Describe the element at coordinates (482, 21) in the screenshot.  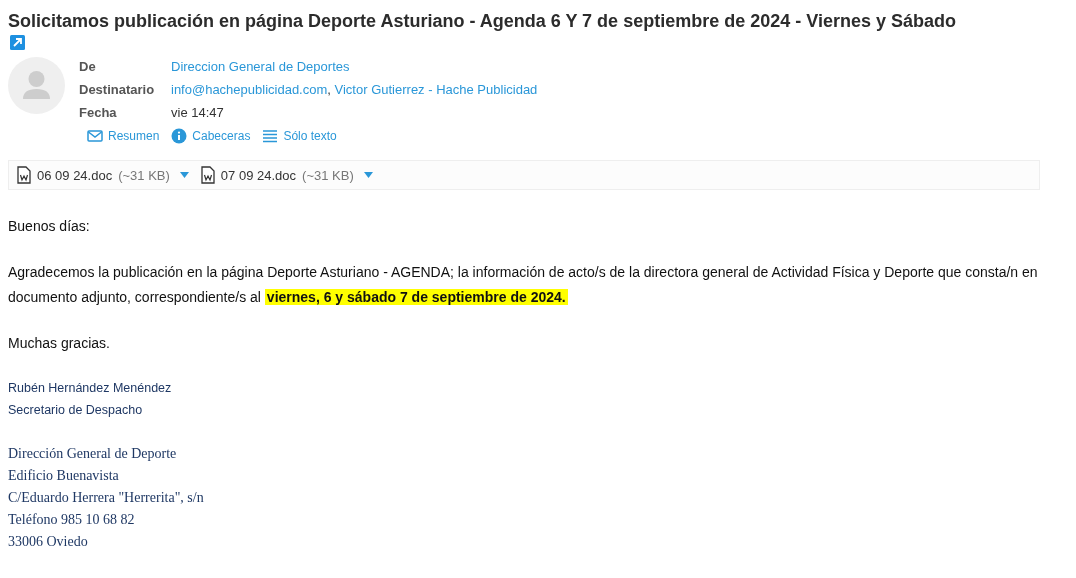
I see `email-subject: Solicitamos publicación en página Deporte Asturiano - Agenda 6 Y 7 de septiembre de 2024 - Viernes y Sábado` at that location.